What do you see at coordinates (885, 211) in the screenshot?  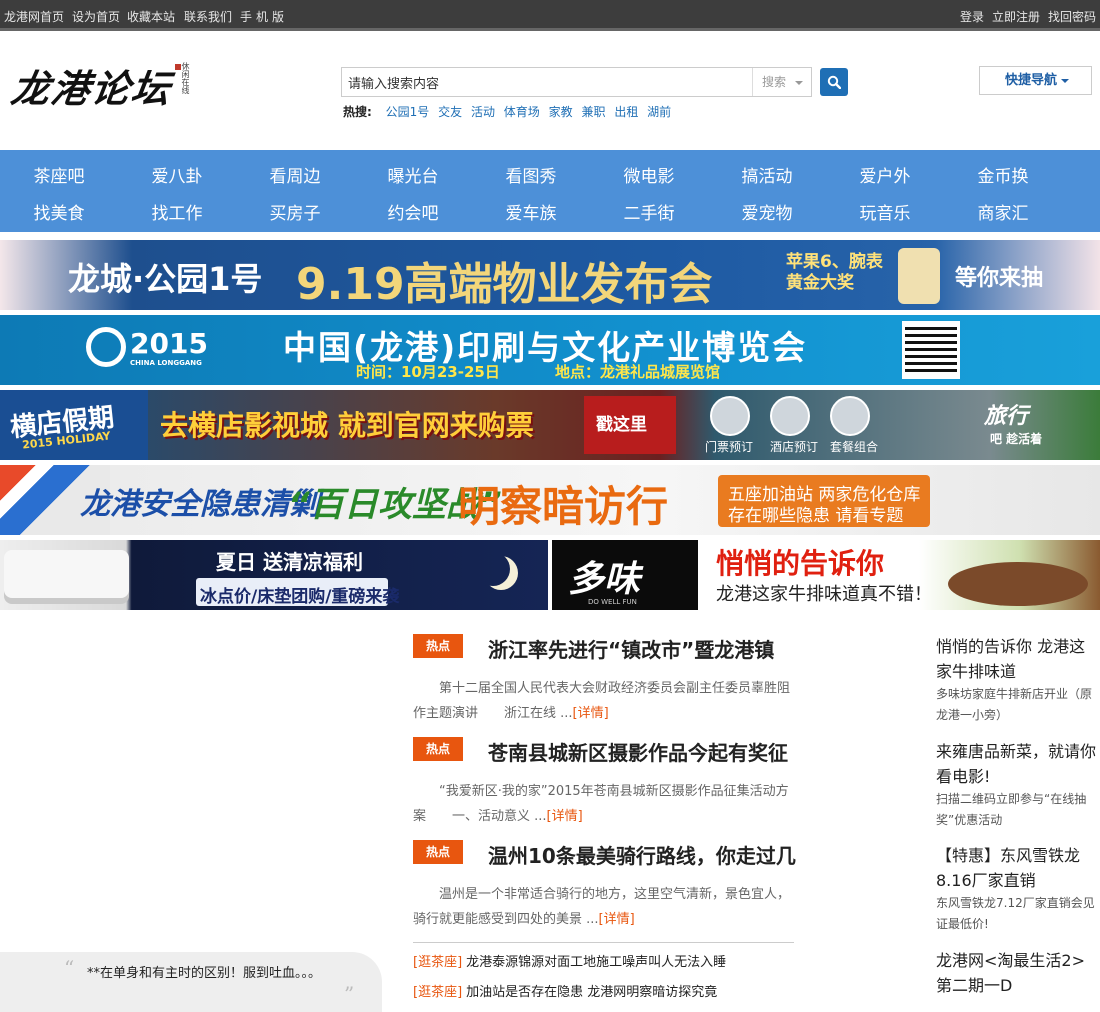 I see `nav-item: 玩音乐` at bounding box center [885, 211].